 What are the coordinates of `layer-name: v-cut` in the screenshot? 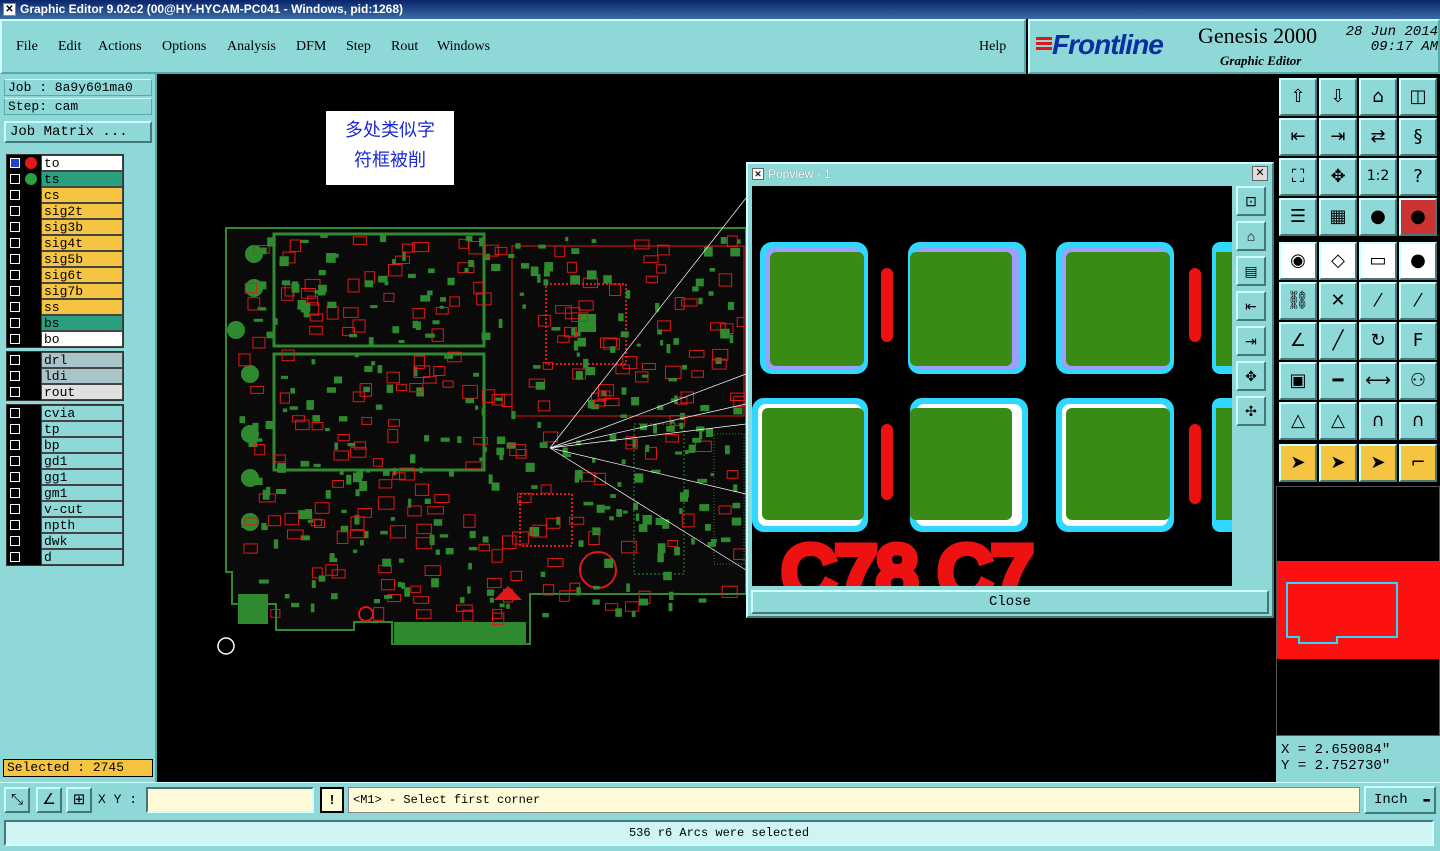 It's located at (82, 509).